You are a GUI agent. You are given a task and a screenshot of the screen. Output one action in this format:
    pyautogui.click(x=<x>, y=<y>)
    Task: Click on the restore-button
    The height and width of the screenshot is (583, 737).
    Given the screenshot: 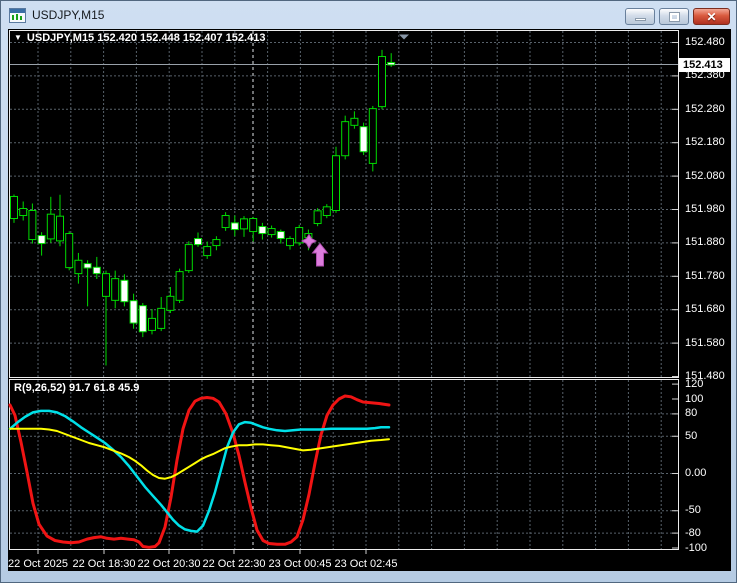 What is the action you would take?
    pyautogui.click(x=674, y=16)
    